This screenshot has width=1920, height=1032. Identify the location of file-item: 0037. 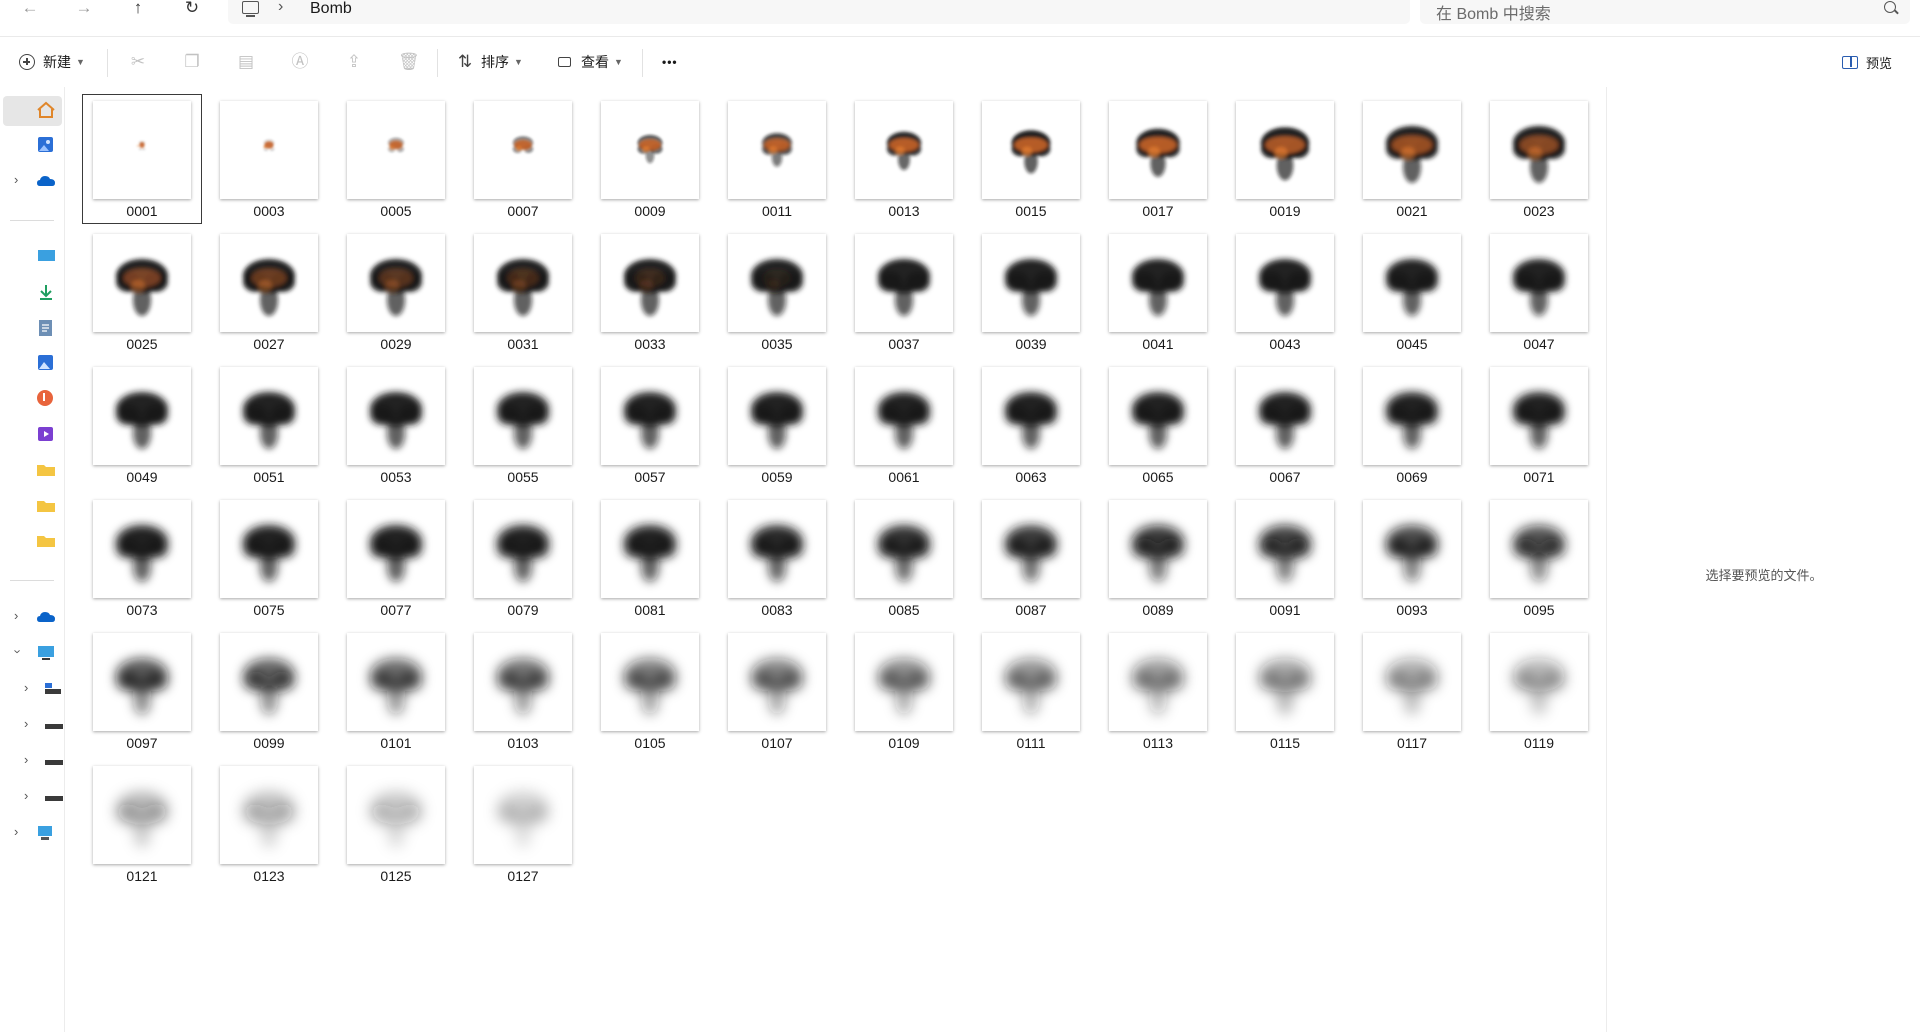
(904, 292).